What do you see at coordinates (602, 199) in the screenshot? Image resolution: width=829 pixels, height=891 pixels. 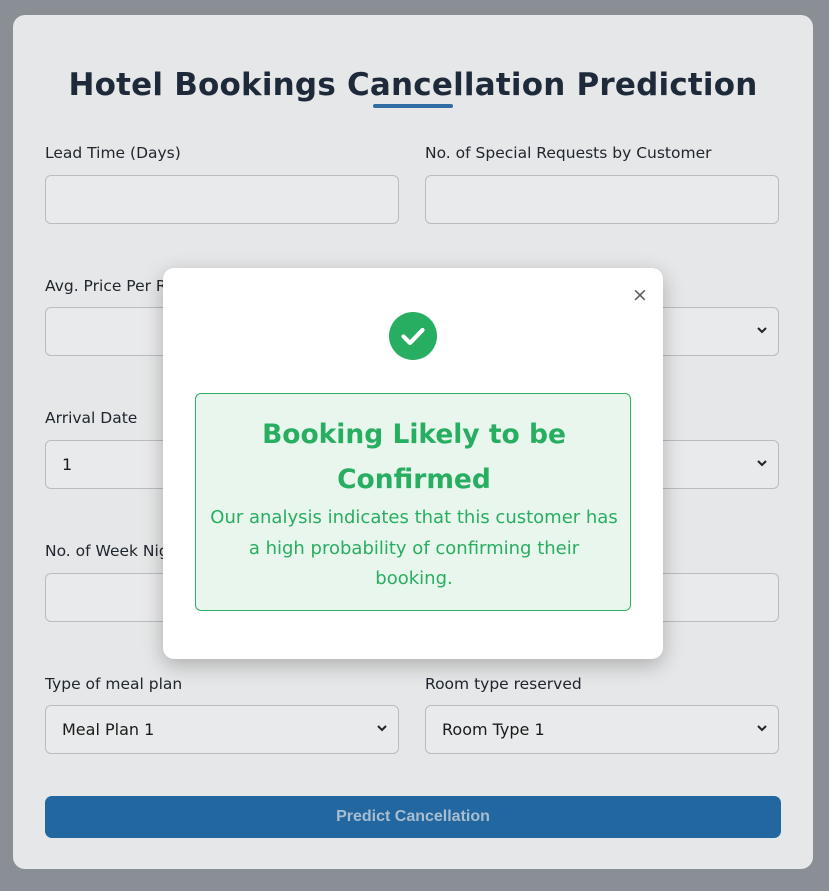 I see `special-requests-input` at bounding box center [602, 199].